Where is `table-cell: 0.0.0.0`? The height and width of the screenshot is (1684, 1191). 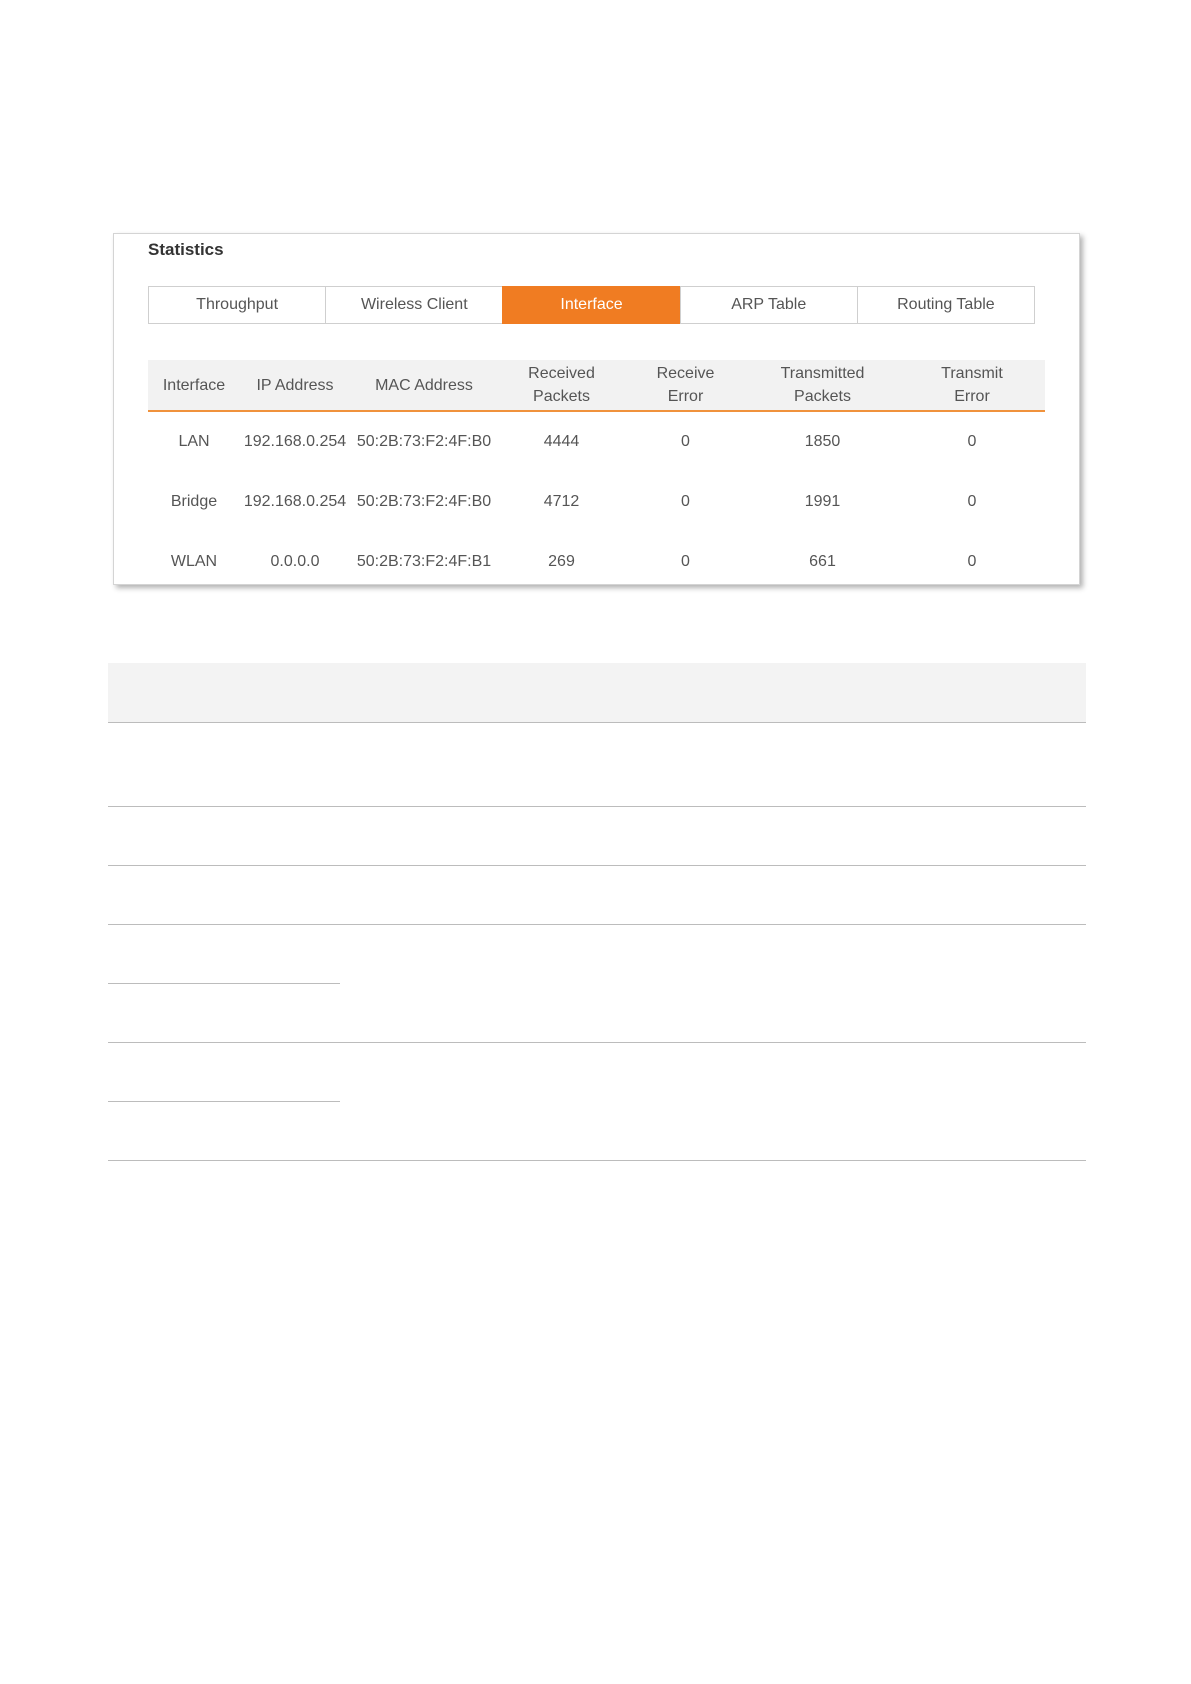
table-cell: 0.0.0.0 is located at coordinates (295, 561).